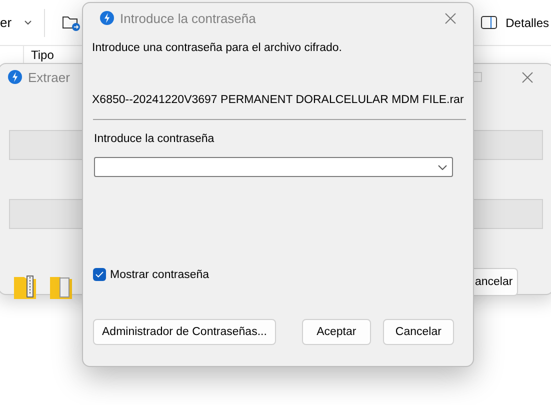  I want to click on cancel-button: Cancelar, so click(418, 332).